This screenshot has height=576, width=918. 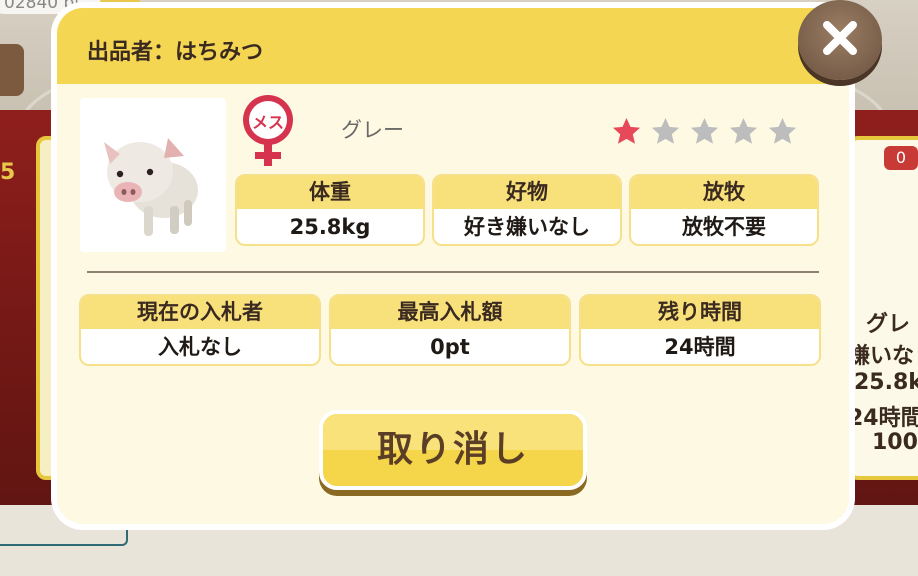 What do you see at coordinates (453, 272) in the screenshot?
I see `section-divider` at bounding box center [453, 272].